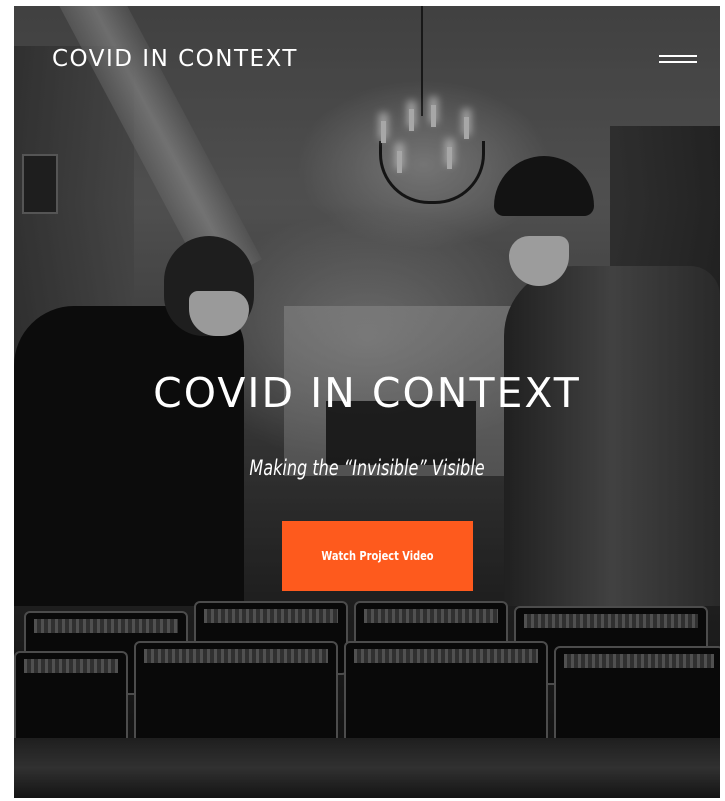 The image size is (725, 801). What do you see at coordinates (367, 468) in the screenshot?
I see `hero-subtitle: Making the “Invisible” Visible` at bounding box center [367, 468].